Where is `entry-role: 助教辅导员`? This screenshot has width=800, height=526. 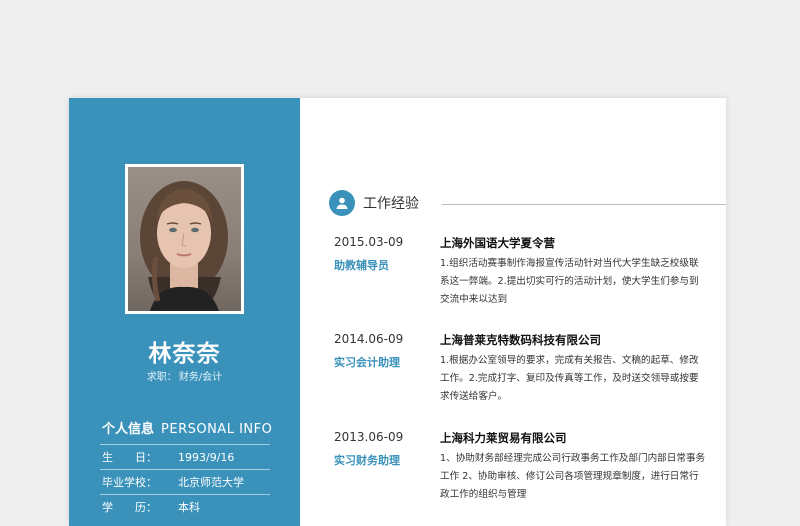 entry-role: 助教辅导员 is located at coordinates (361, 265).